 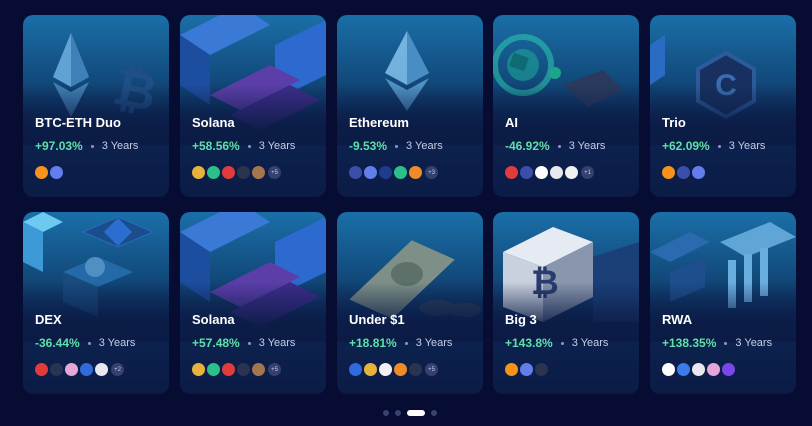 I want to click on portfolio-card-rwa: RWA +138.35% 3 Years, so click(x=723, y=303).